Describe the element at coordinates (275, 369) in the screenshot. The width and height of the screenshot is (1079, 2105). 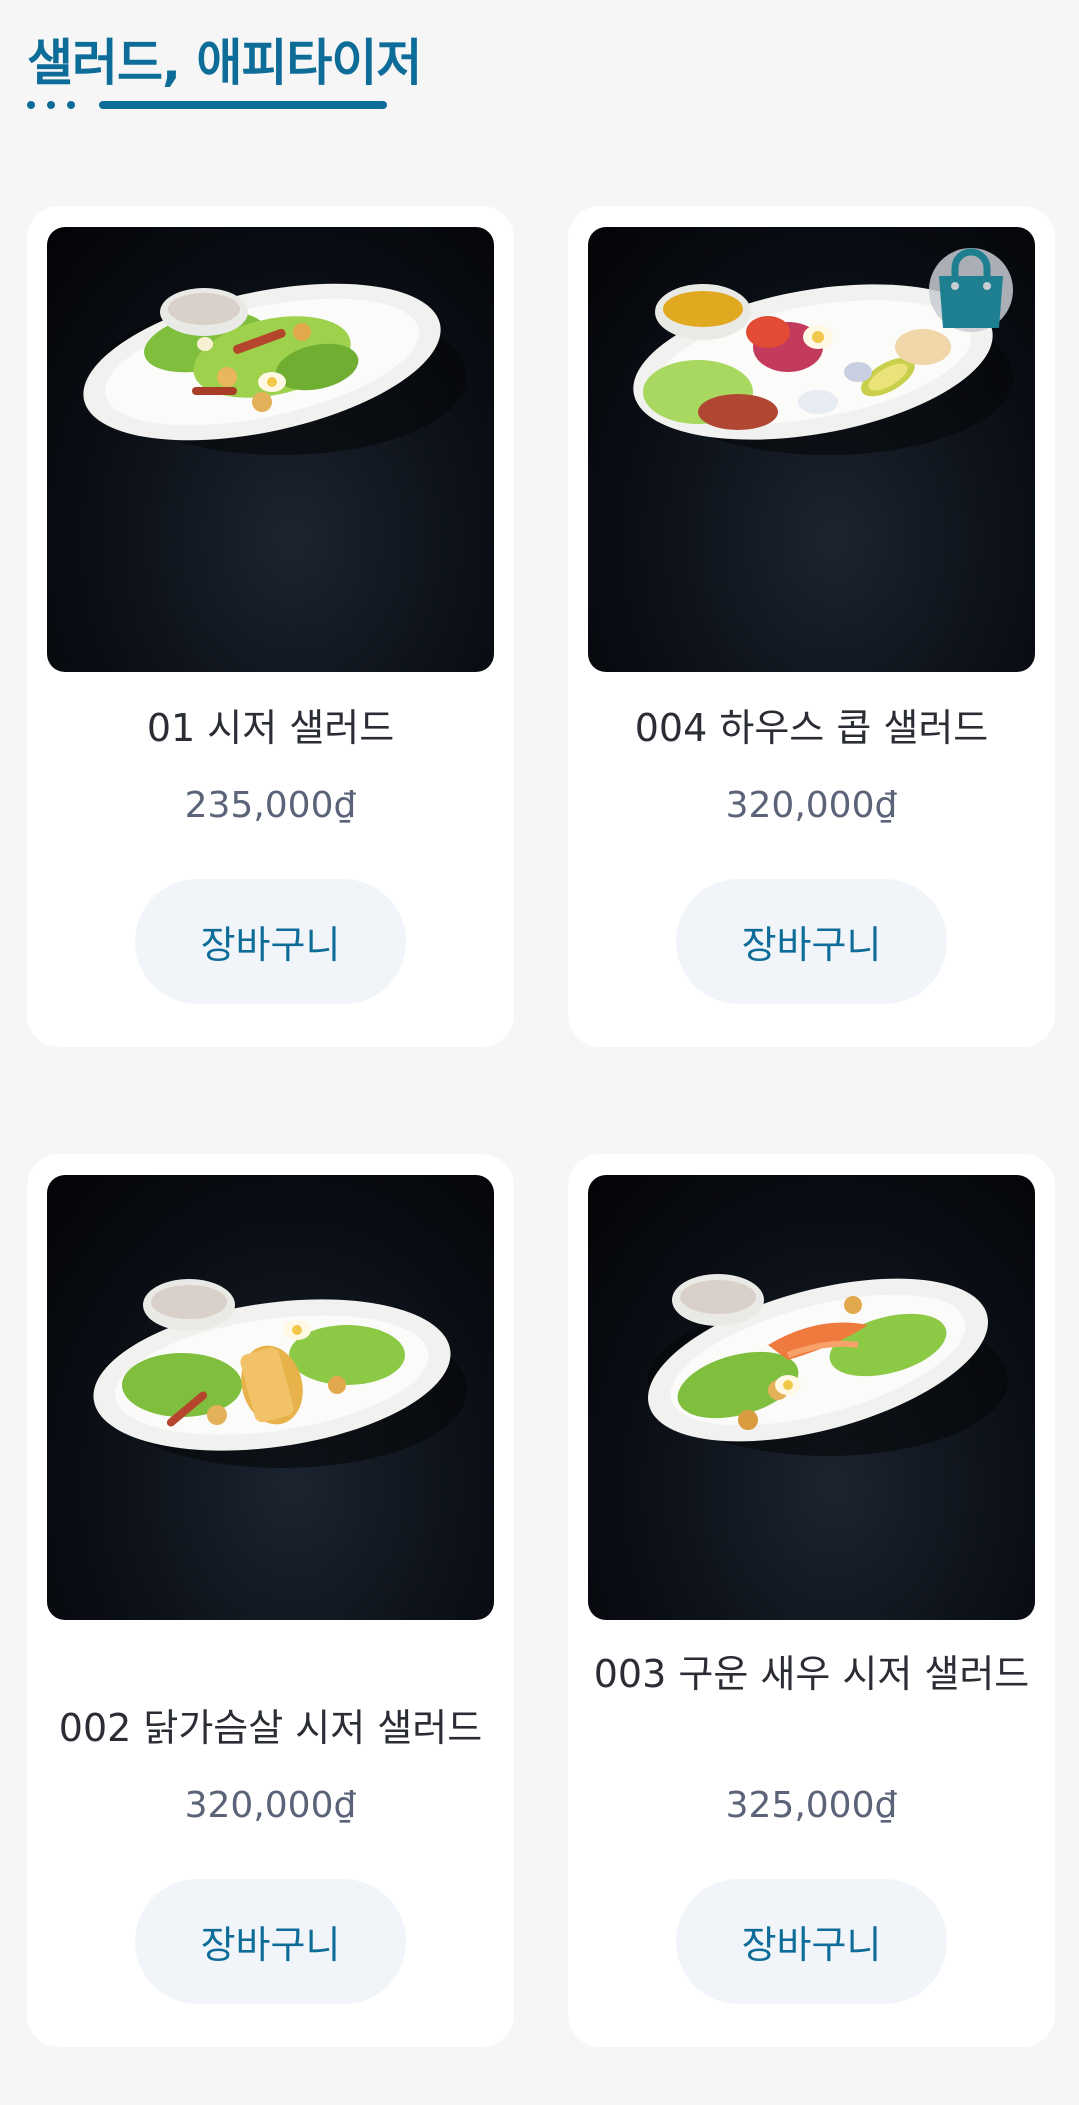
I see `caesar-salad-image` at that location.